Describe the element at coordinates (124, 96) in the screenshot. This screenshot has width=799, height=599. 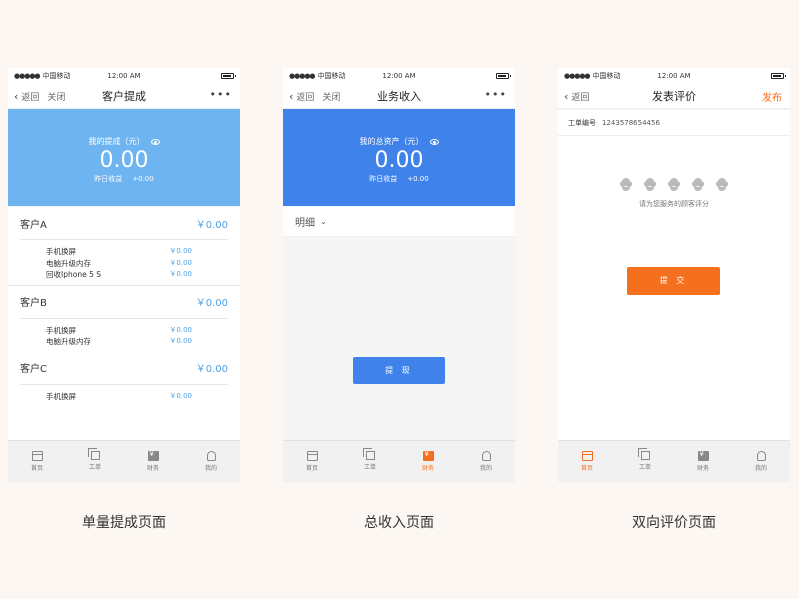
I see `page-title: 客户提成` at that location.